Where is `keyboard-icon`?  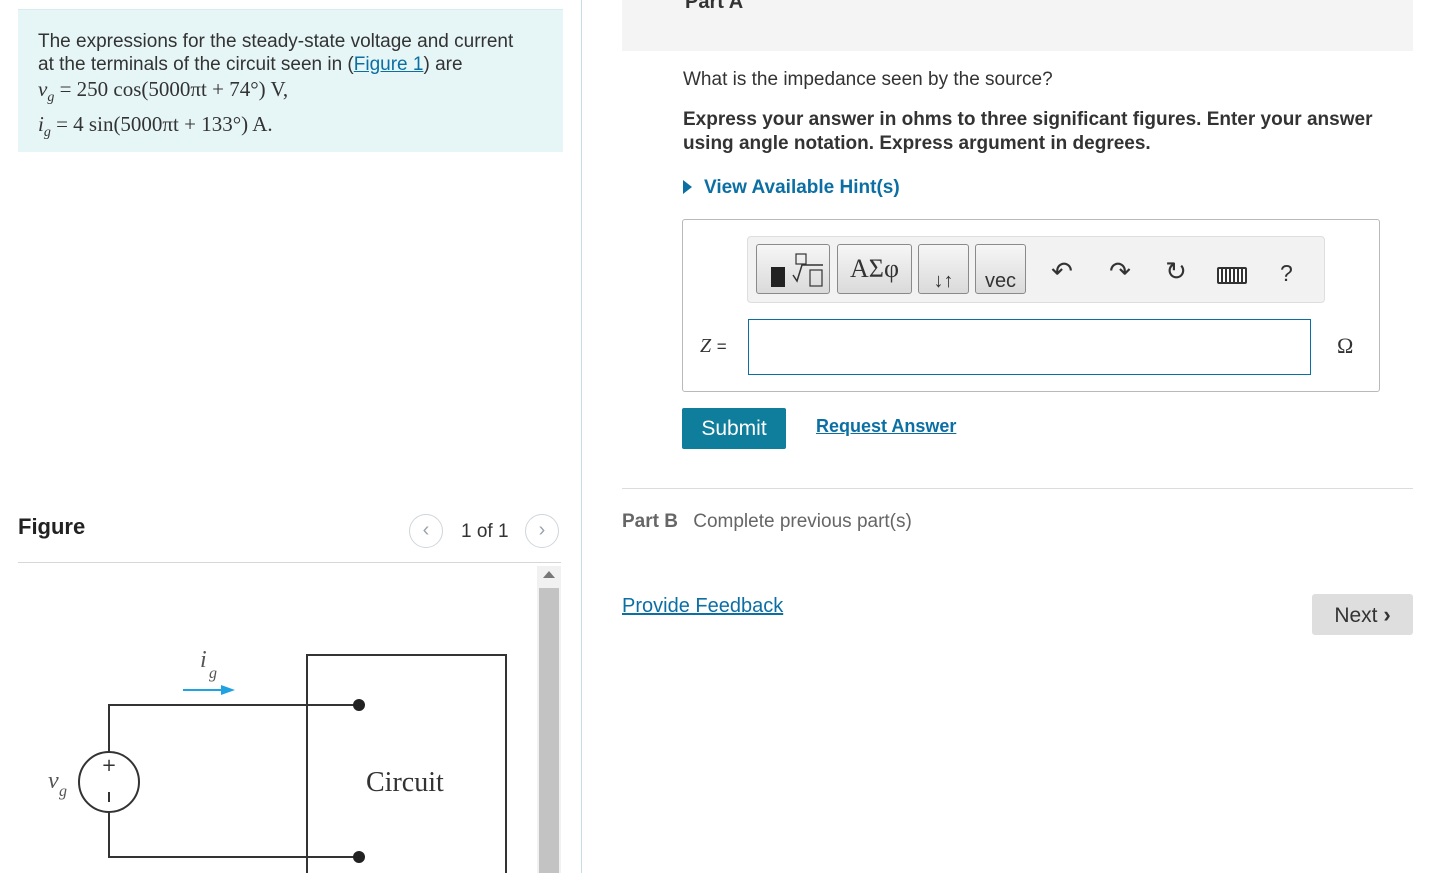 keyboard-icon is located at coordinates (1232, 275).